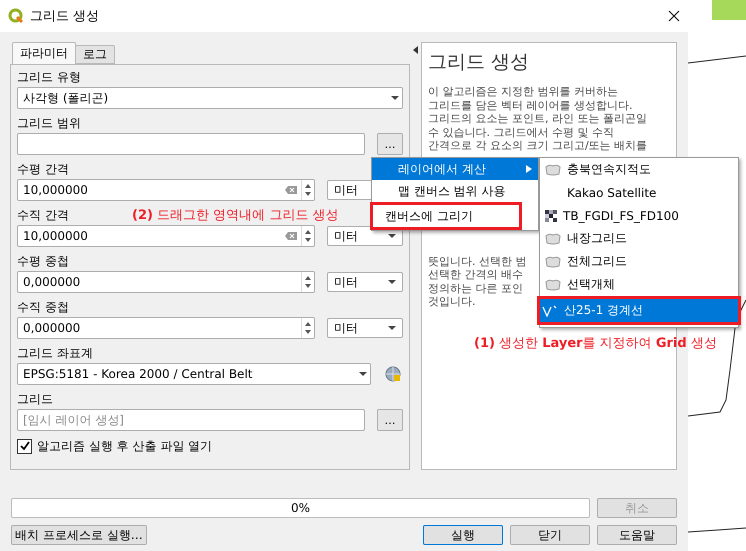 The width and height of the screenshot is (746, 551). What do you see at coordinates (523, 91) in the screenshot?
I see `help-text: 이 알고리즘은 지정한 범위를 커버하는` at bounding box center [523, 91].